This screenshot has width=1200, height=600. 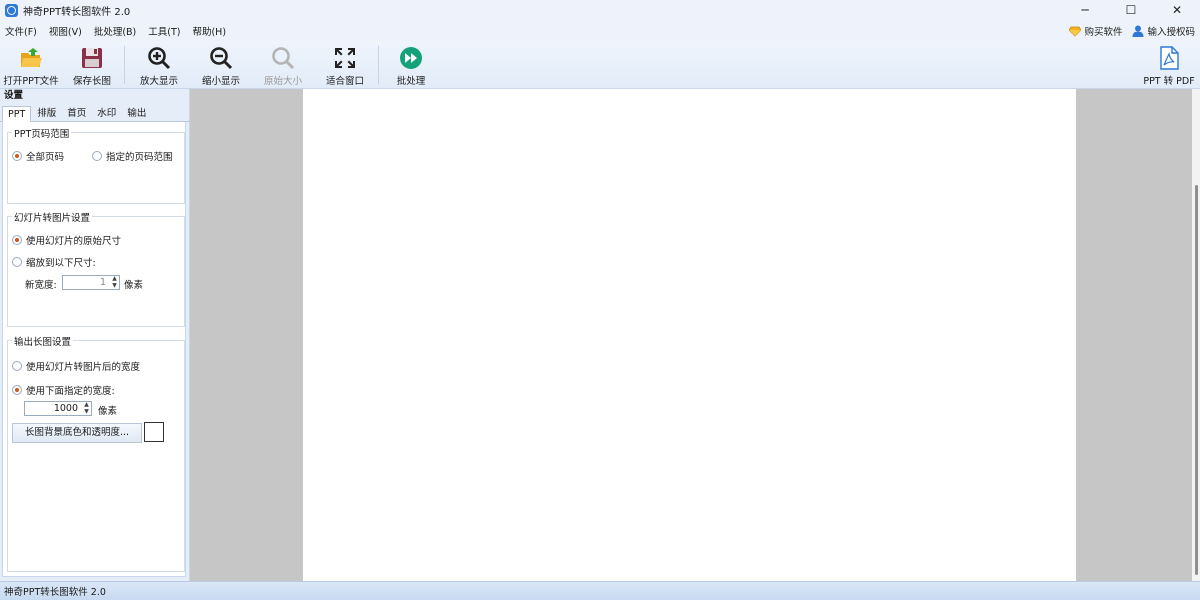 I want to click on tab-watermark: 水印, so click(x=106, y=113).